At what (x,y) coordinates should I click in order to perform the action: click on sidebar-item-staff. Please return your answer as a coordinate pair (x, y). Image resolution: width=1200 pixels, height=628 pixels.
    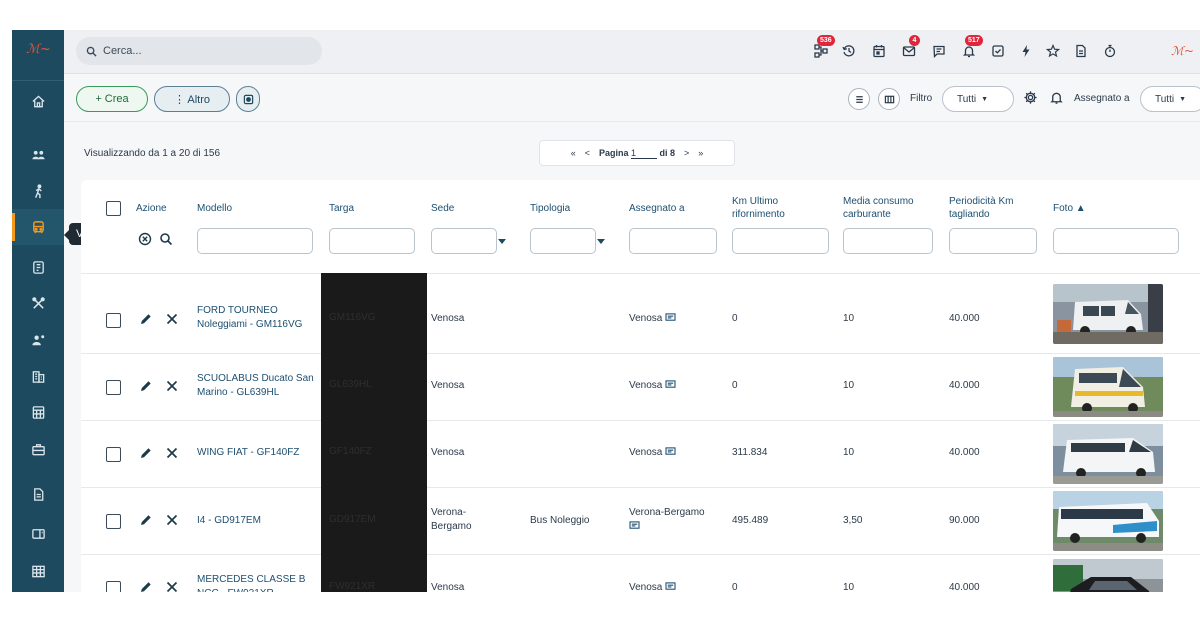
    Looking at the image, I should click on (38, 340).